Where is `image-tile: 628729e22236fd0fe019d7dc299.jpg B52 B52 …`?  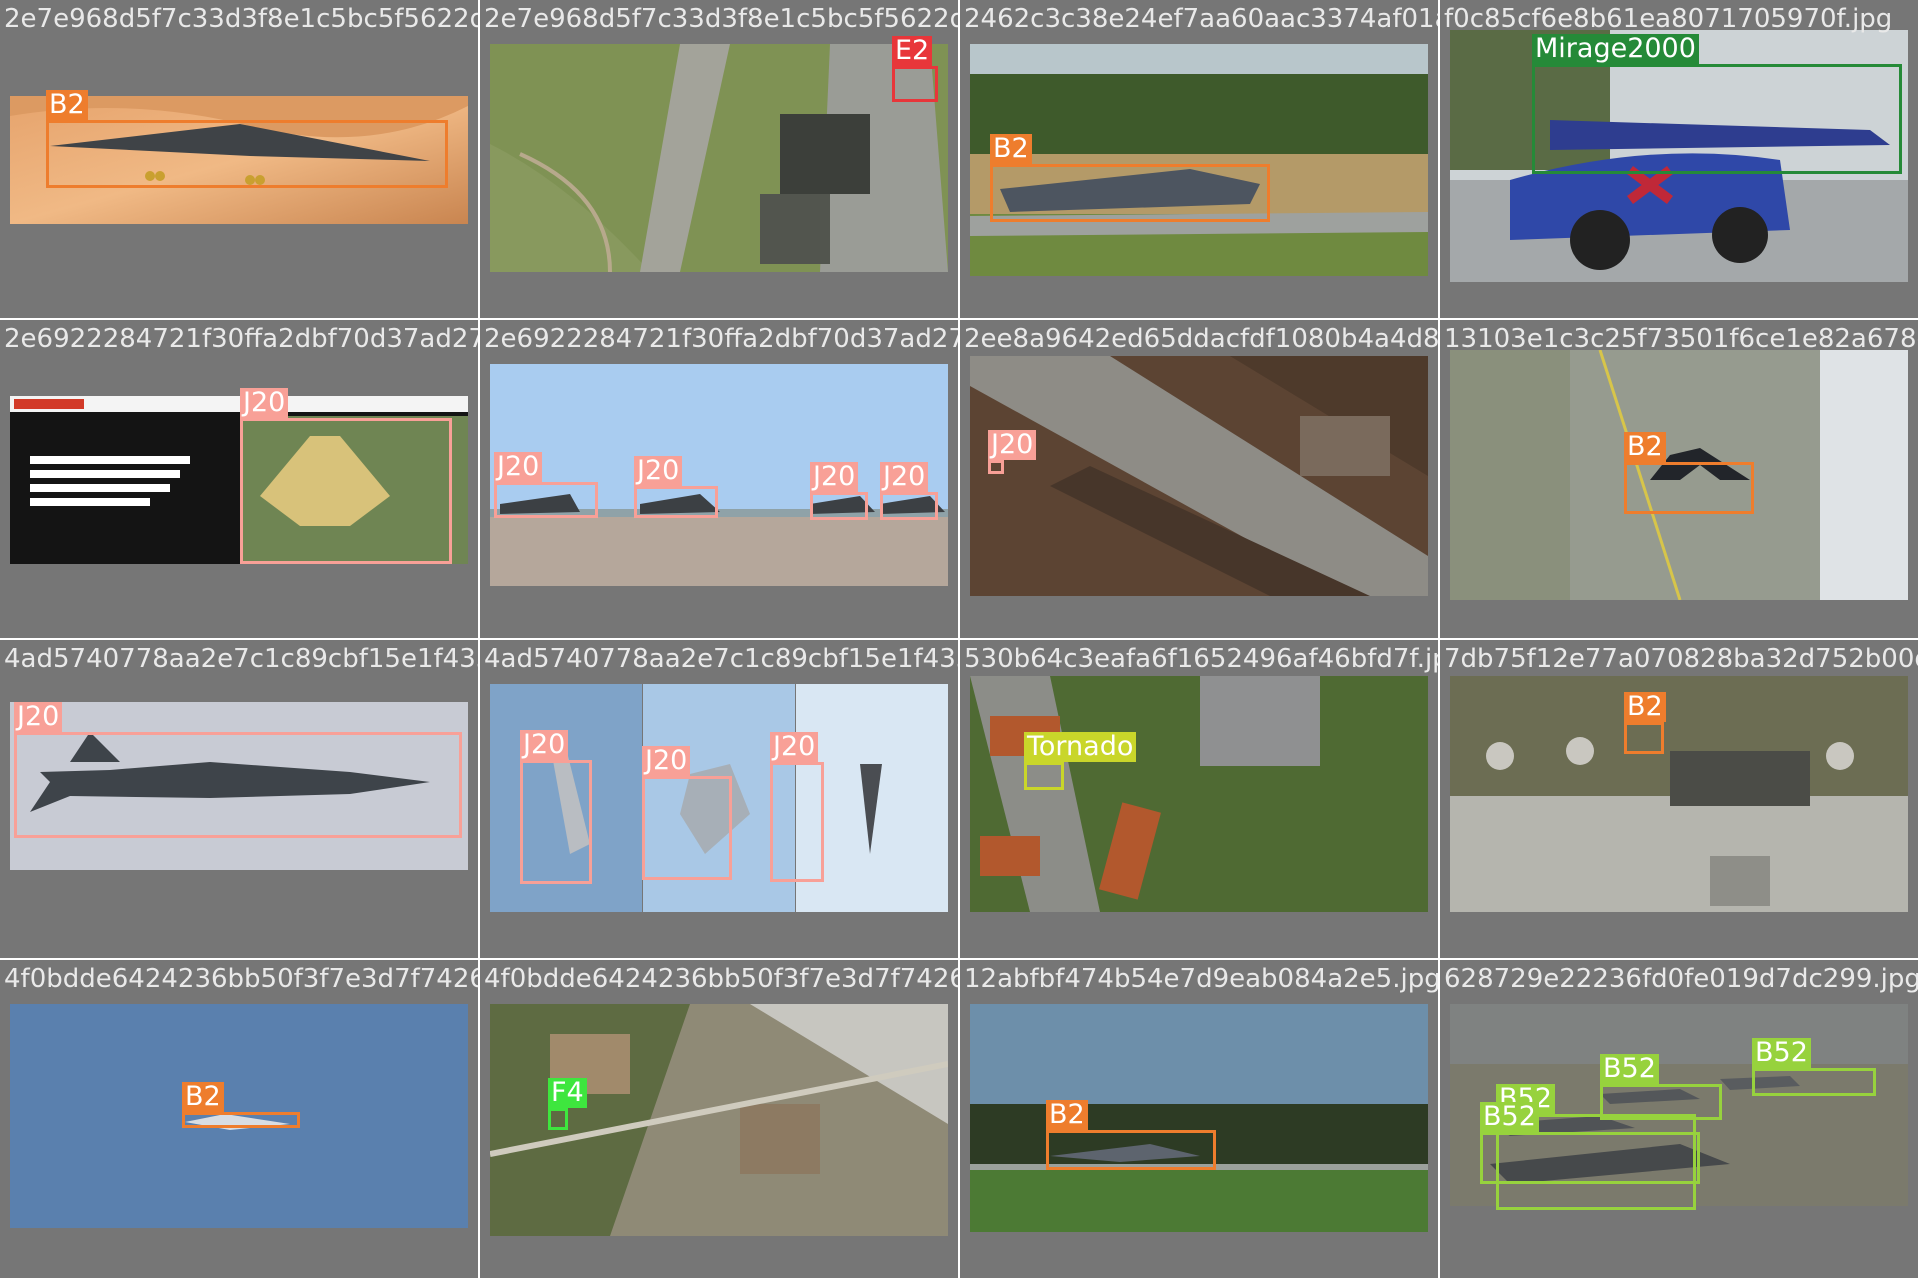 image-tile: 628729e22236fd0fe019d7dc299.jpg B52 B52 … is located at coordinates (1679, 1119).